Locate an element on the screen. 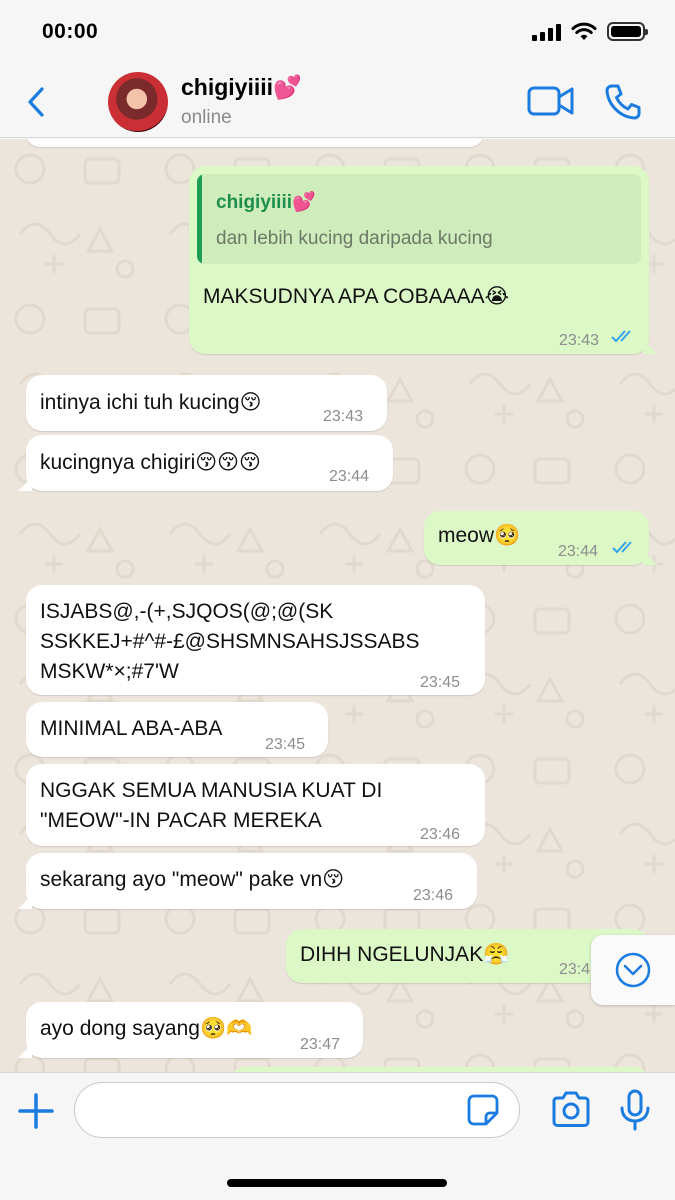  message-text: kucingnya chigiri😚😚😚 is located at coordinates (150, 462).